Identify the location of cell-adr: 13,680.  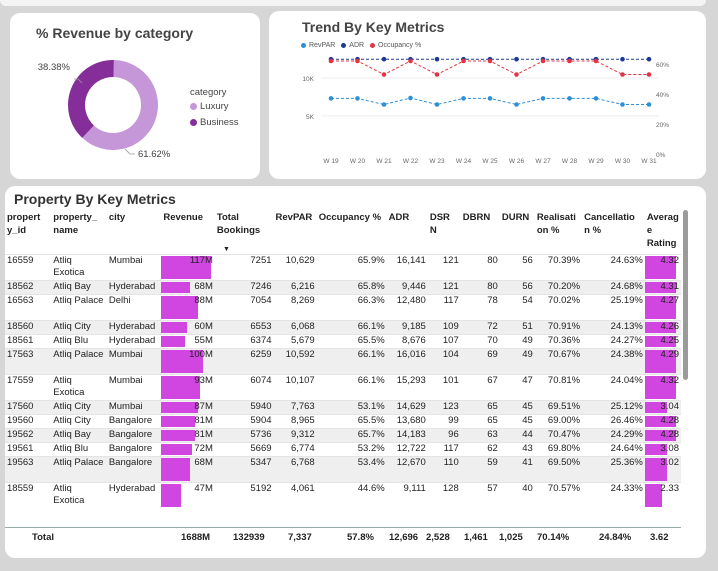
(411, 420).